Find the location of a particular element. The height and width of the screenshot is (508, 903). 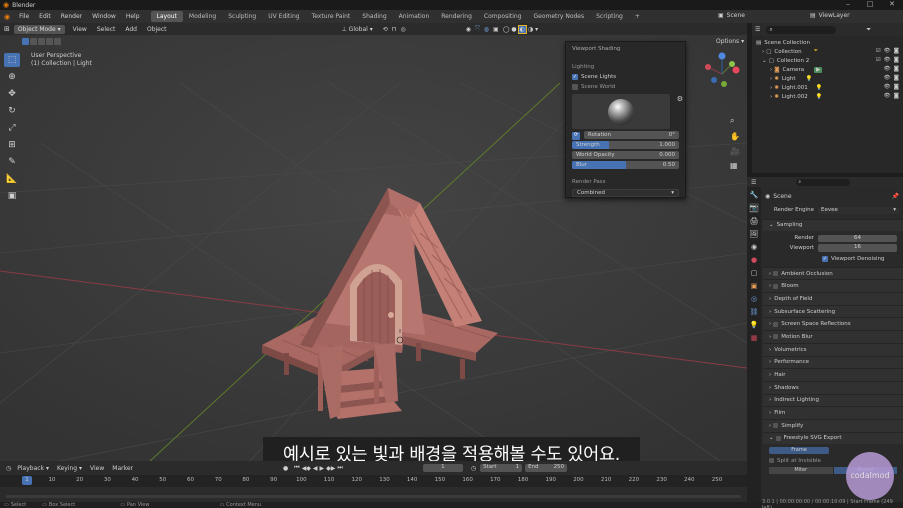

select-mode-new-icon is located at coordinates (25, 41).